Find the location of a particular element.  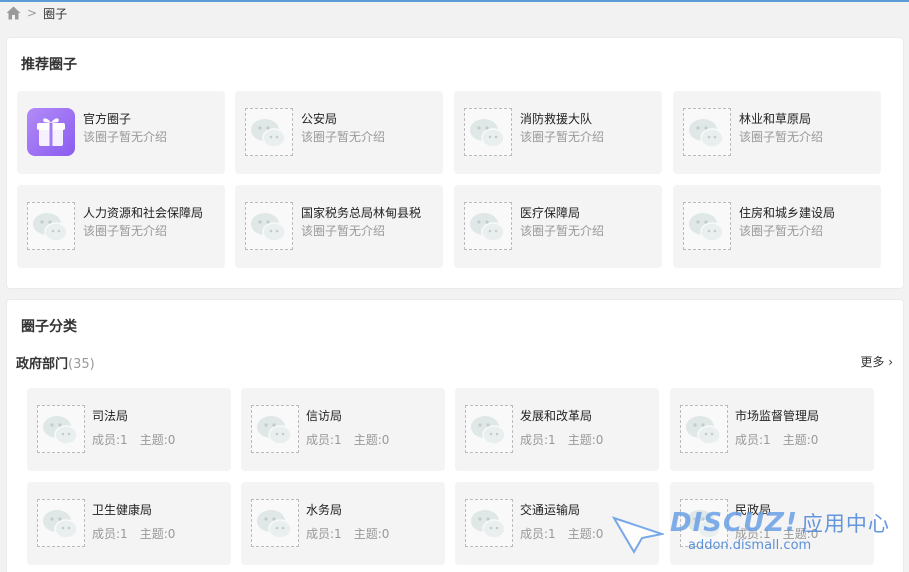

recommend-card: 住房和城乡建设局 该圈子暂无介绍 is located at coordinates (777, 226).